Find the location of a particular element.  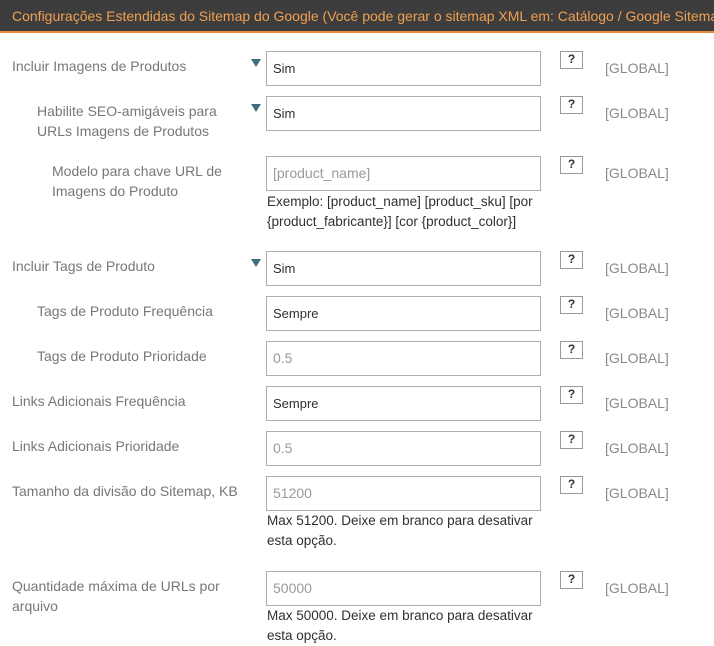

tags-frequencia-select: Sempre is located at coordinates (403, 313).